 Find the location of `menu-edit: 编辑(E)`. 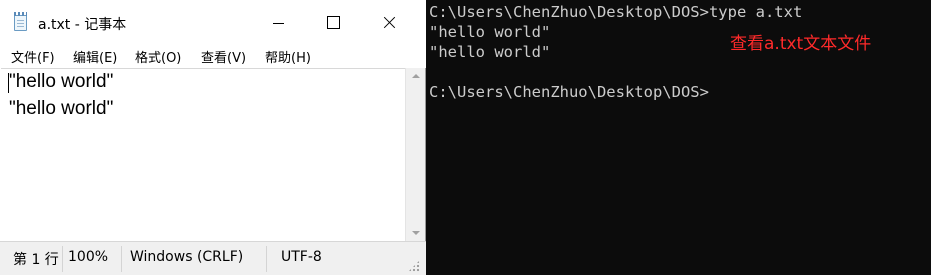

menu-edit: 编辑(E) is located at coordinates (95, 56).